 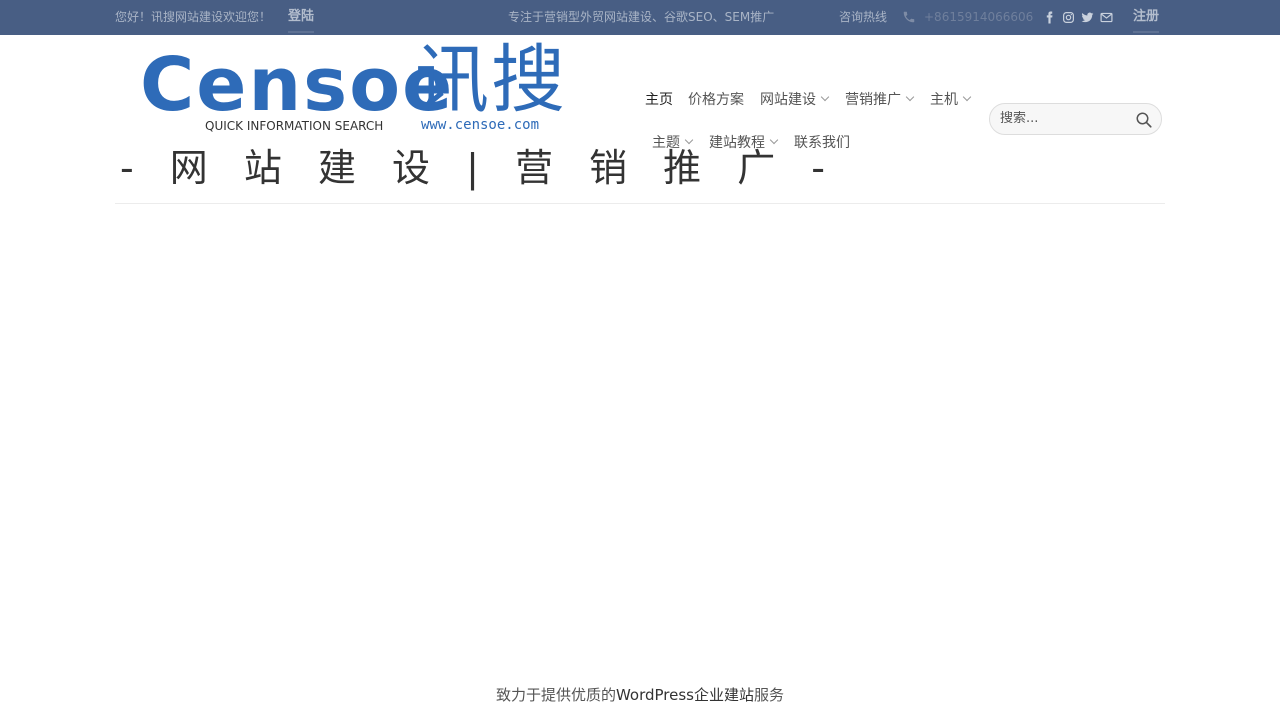 What do you see at coordinates (863, 17) in the screenshot?
I see `hotline-label: 咨询热线` at bounding box center [863, 17].